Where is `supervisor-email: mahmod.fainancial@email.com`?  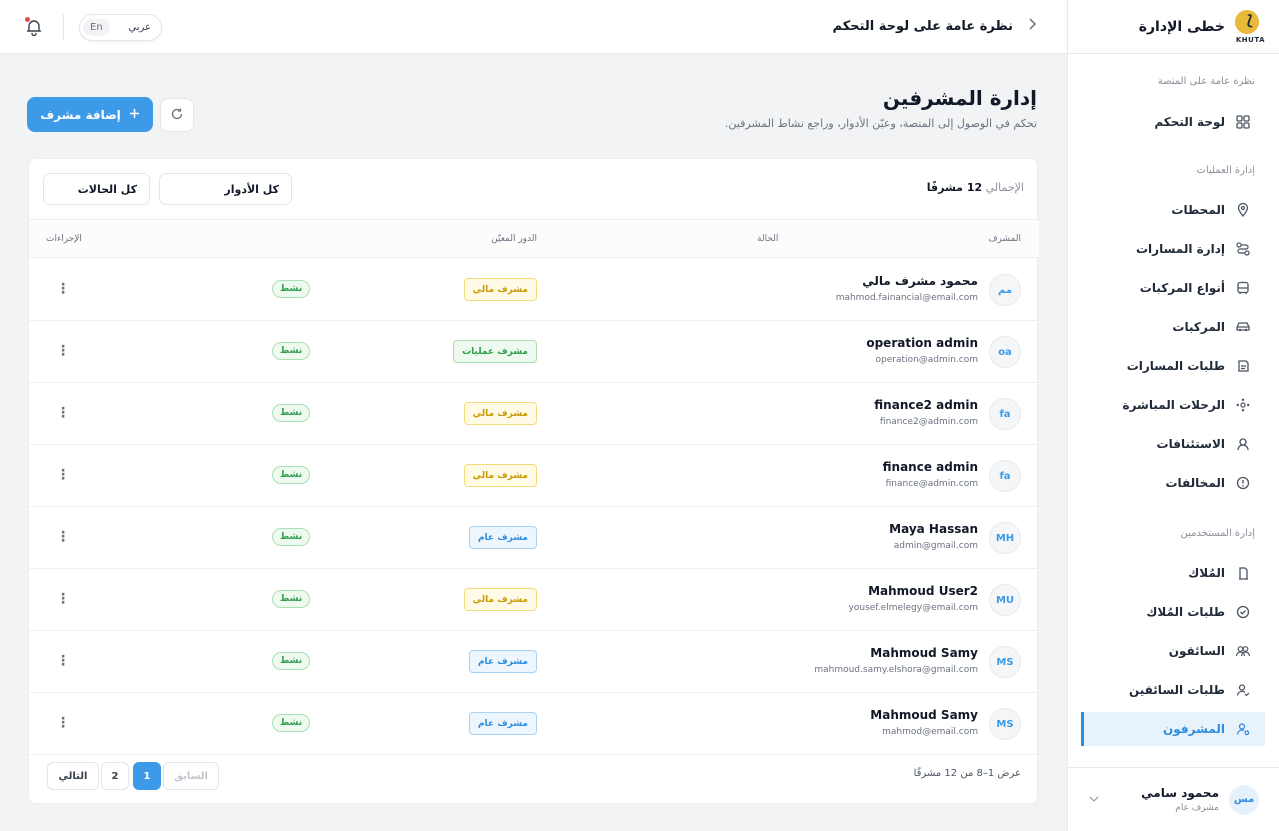
supervisor-email: mahmod.fainancial@email.com is located at coordinates (906, 298).